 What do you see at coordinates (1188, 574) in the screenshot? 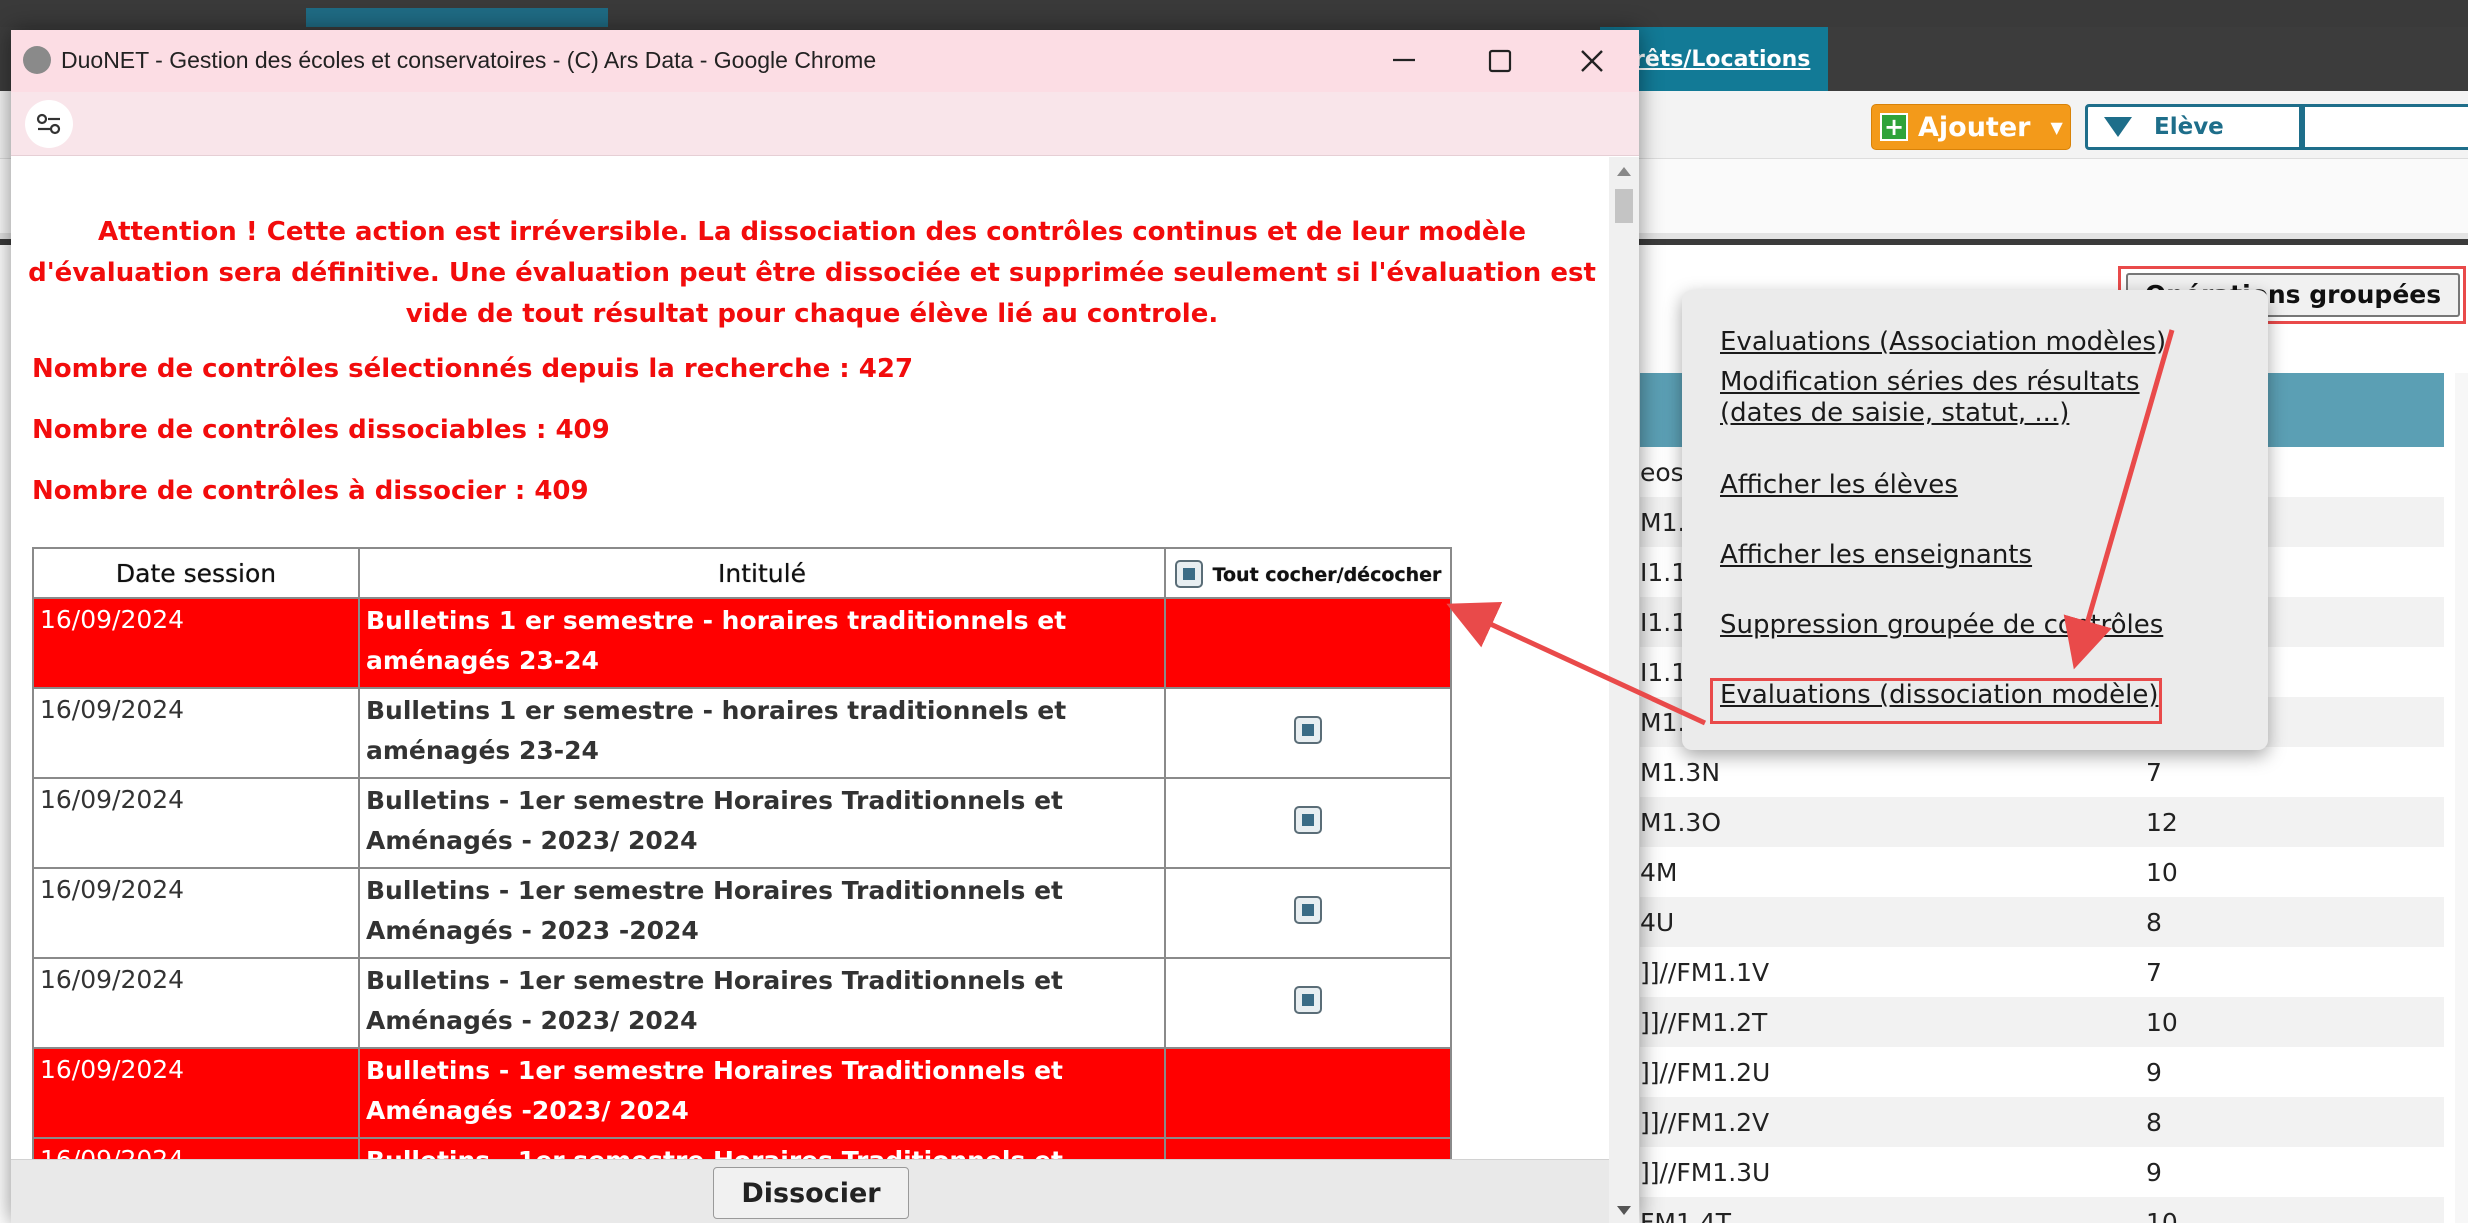
I see `check-all-checkbox` at bounding box center [1188, 574].